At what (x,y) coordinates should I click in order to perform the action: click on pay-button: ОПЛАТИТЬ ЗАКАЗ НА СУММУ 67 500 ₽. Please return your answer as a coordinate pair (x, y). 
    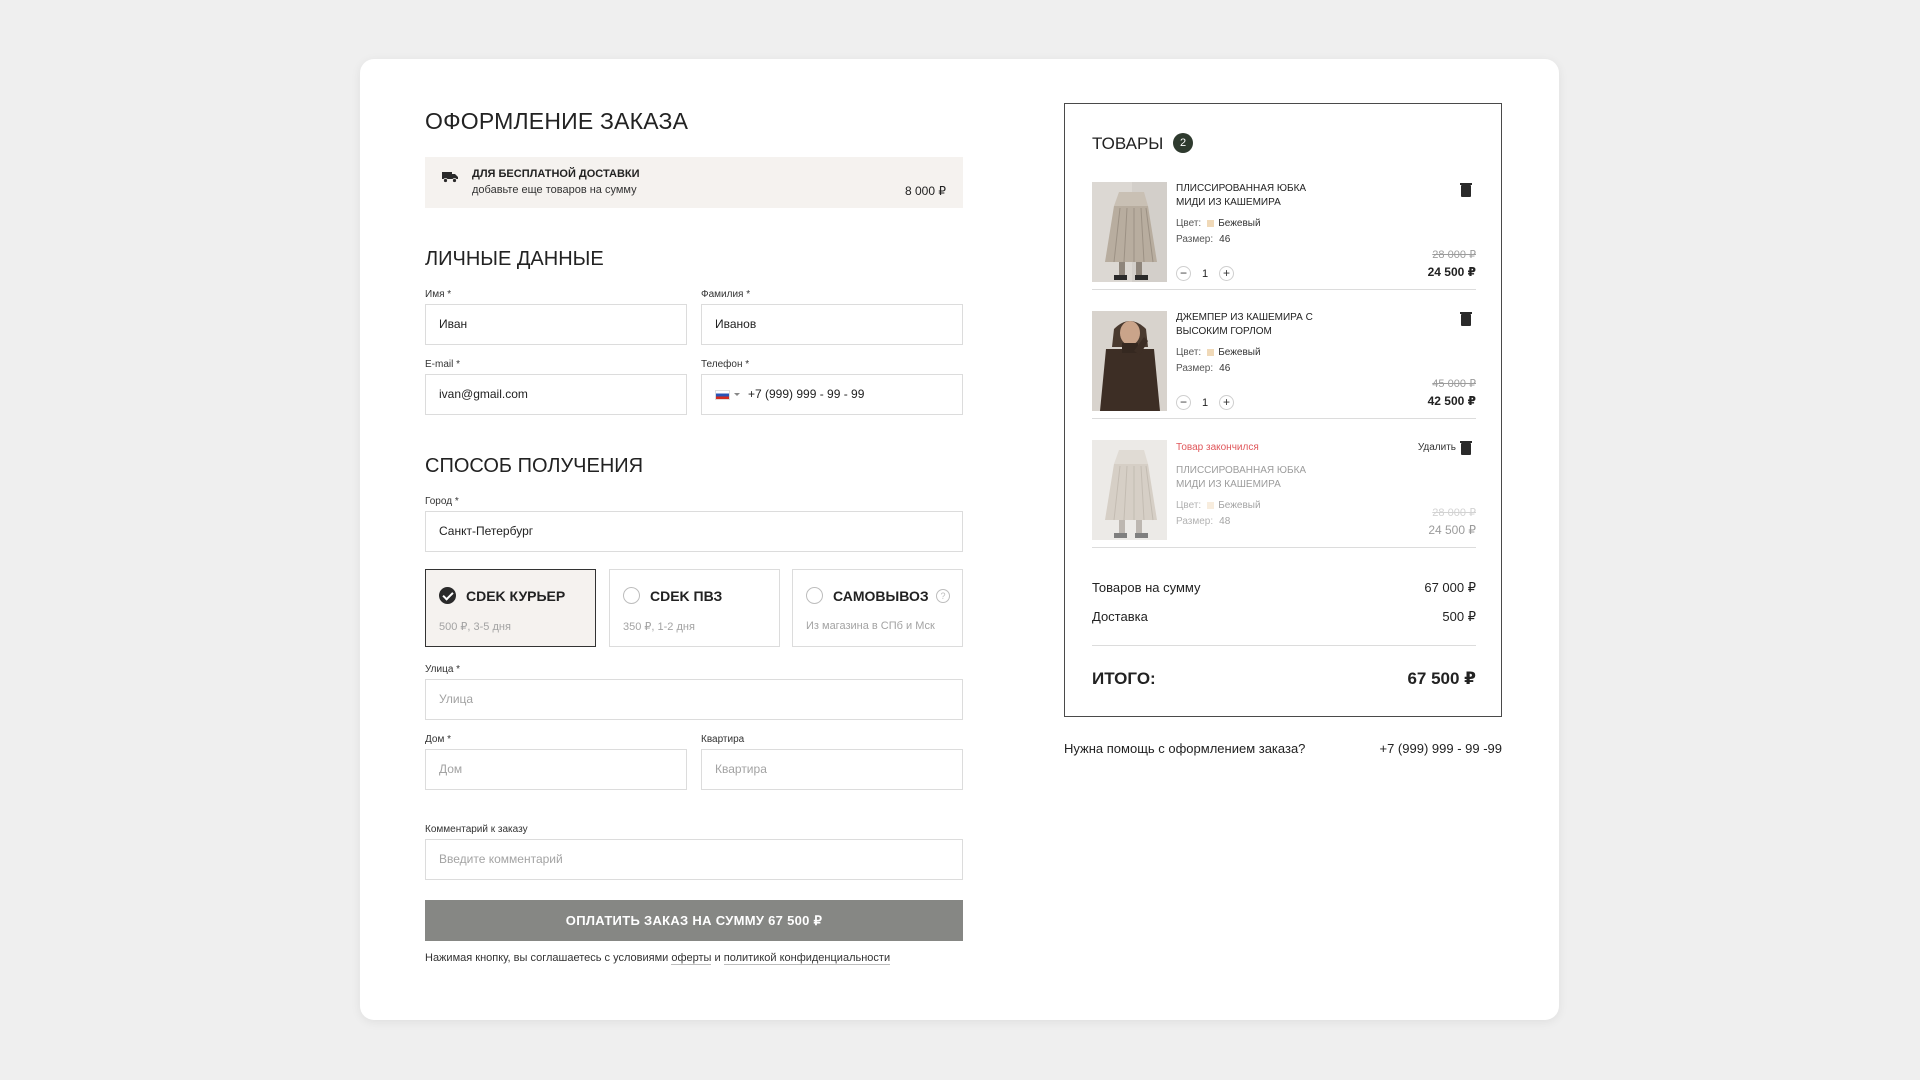
    Looking at the image, I should click on (694, 920).